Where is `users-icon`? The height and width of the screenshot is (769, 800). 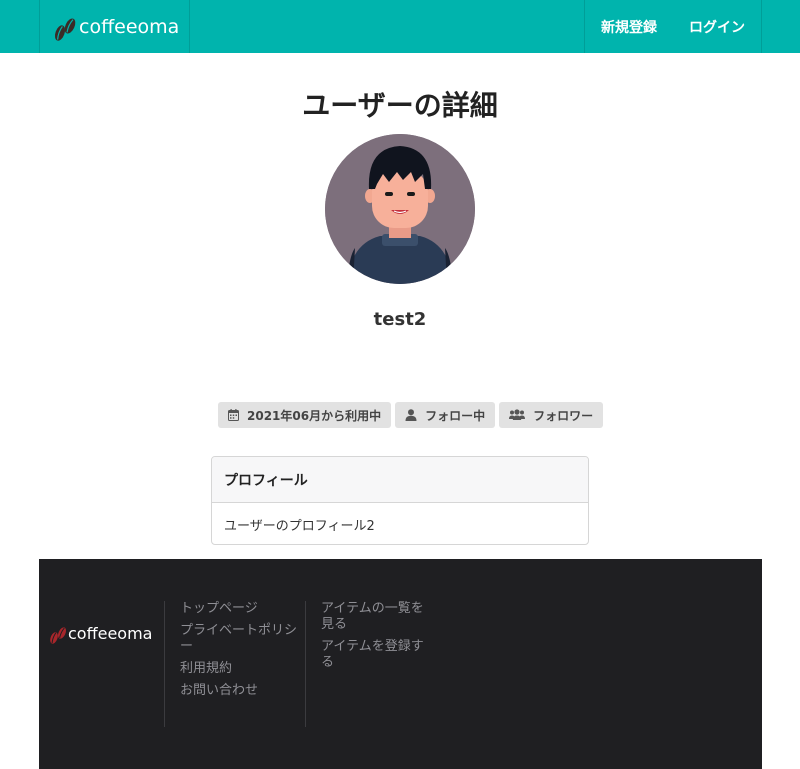 users-icon is located at coordinates (517, 414).